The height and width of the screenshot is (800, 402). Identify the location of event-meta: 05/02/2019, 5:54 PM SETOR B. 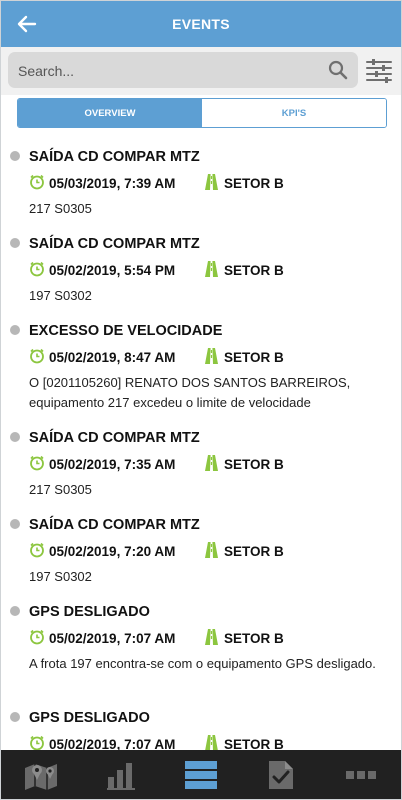
(209, 271).